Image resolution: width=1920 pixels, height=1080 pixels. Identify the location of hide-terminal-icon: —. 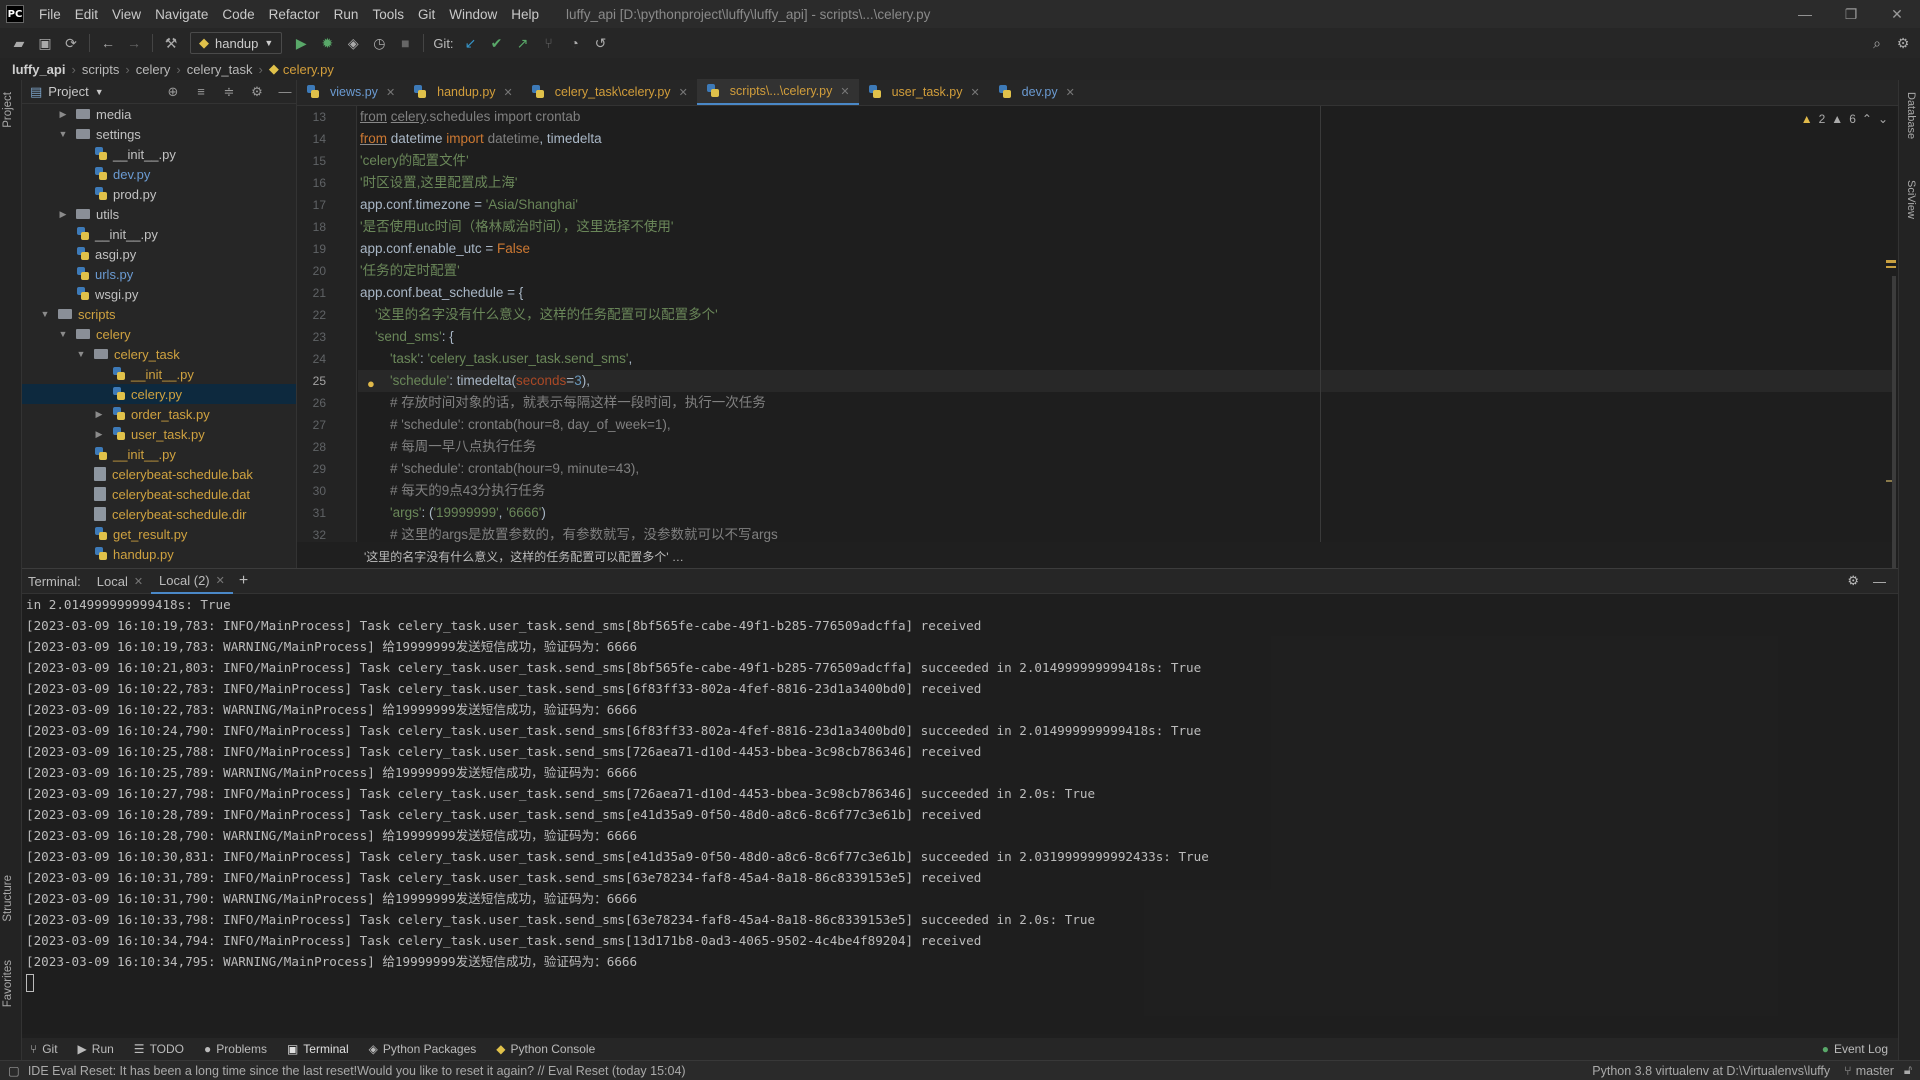
(1879, 581).